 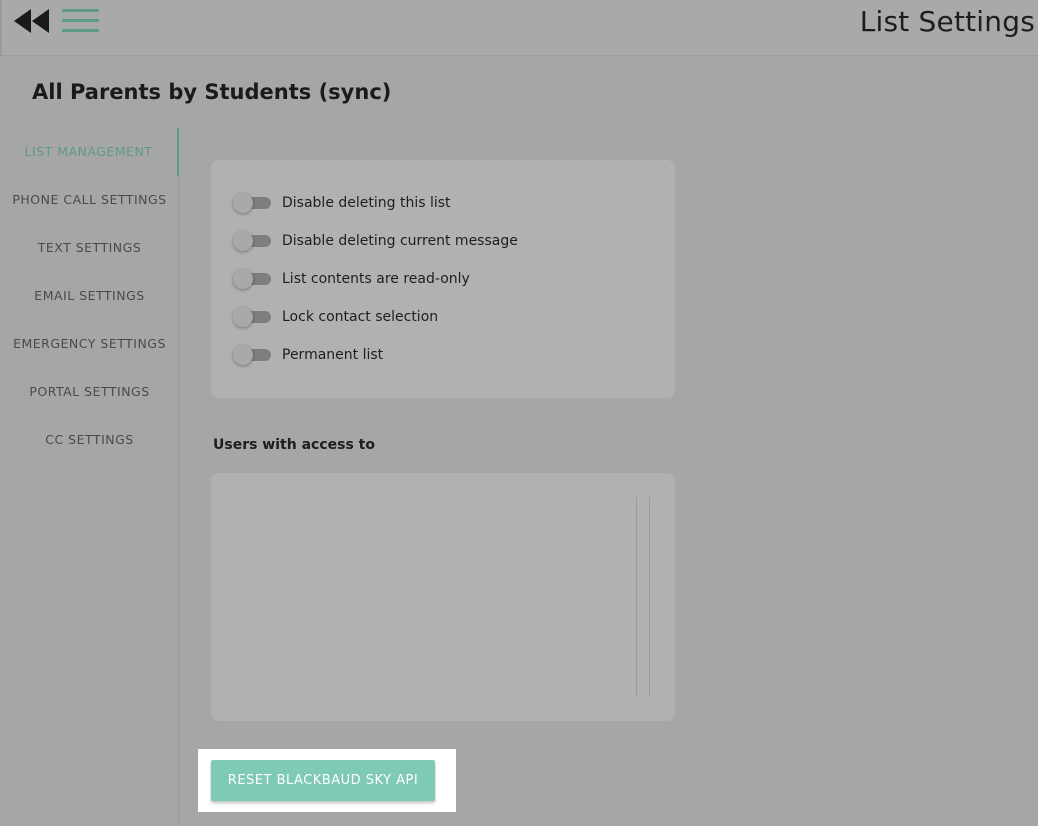 What do you see at coordinates (366, 203) in the screenshot?
I see `toggle-label: Disable deleting this list` at bounding box center [366, 203].